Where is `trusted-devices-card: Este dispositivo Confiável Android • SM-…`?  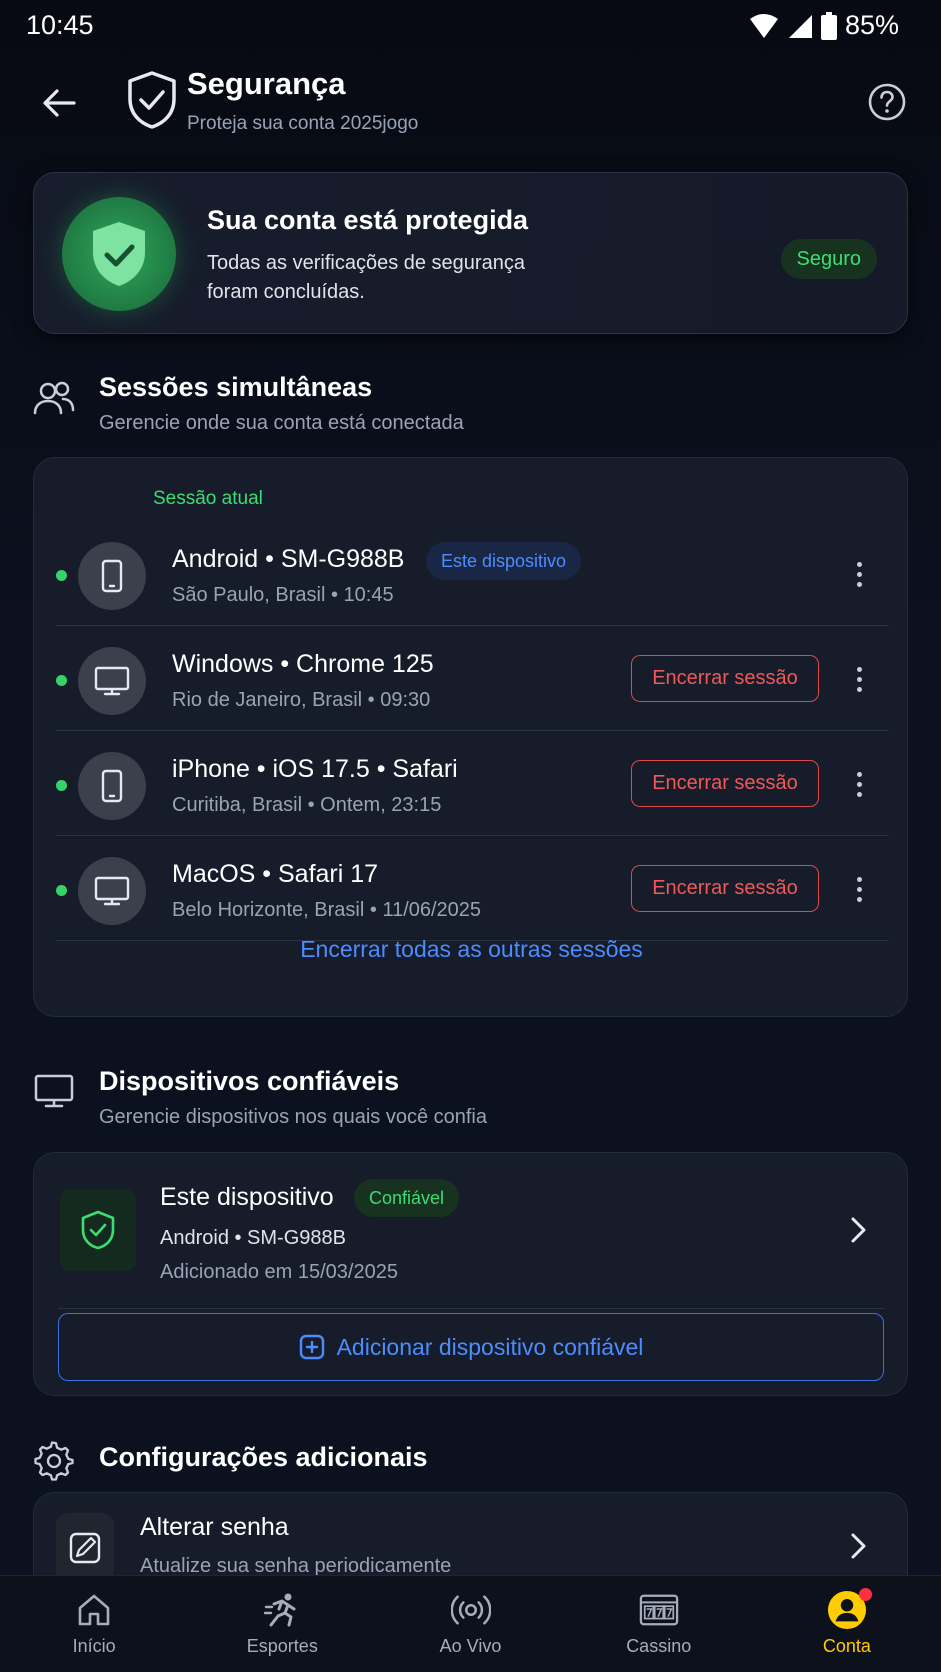 trusted-devices-card: Este dispositivo Confiável Android • SM-… is located at coordinates (470, 1274).